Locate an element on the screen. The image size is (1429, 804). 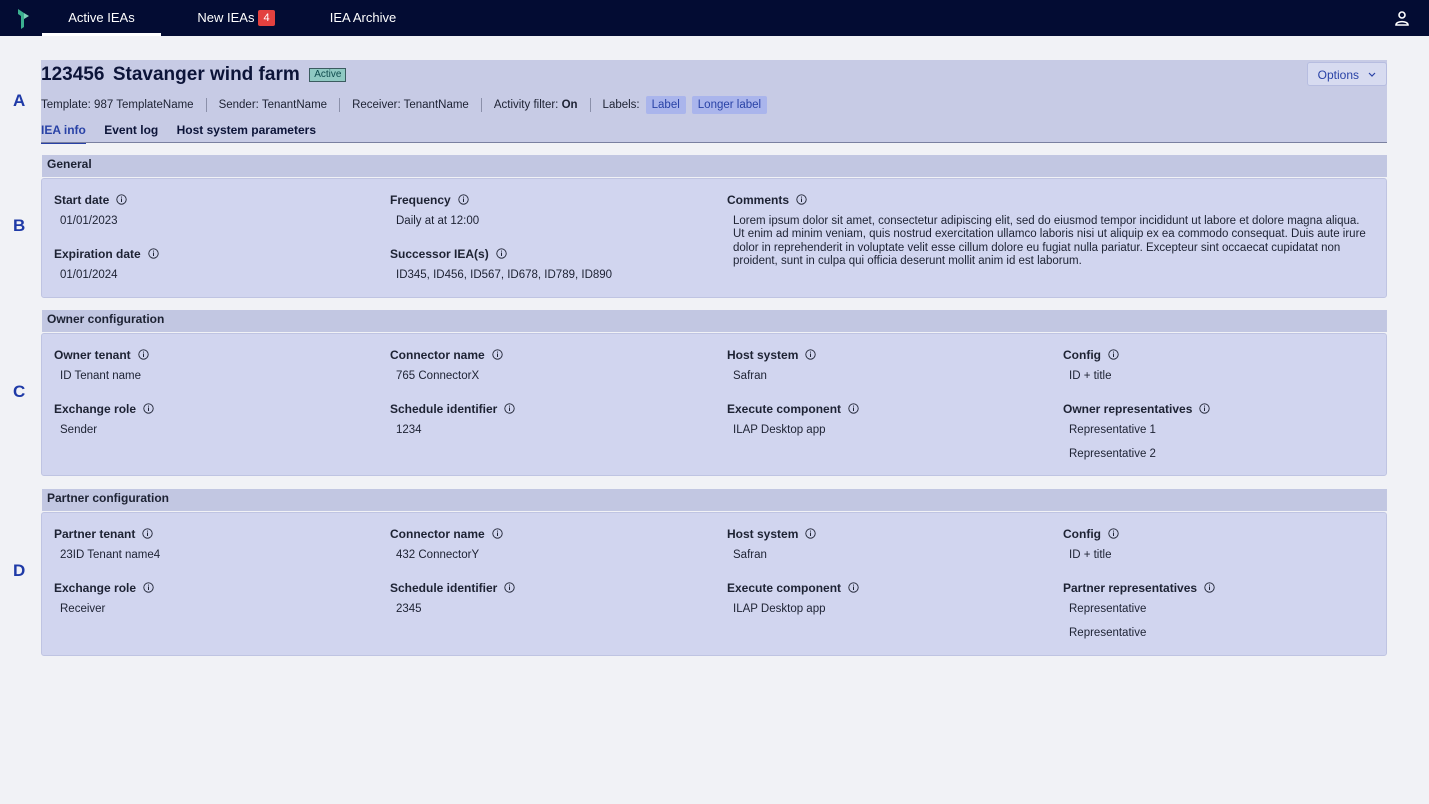
nav-tab-label: IEA Archive is located at coordinates (363, 17).